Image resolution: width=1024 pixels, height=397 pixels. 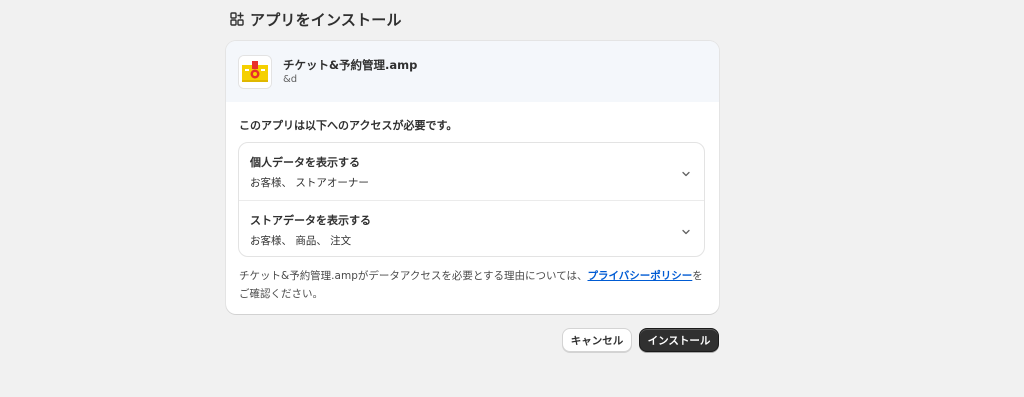 What do you see at coordinates (290, 79) in the screenshot?
I see `app-developer: &d` at bounding box center [290, 79].